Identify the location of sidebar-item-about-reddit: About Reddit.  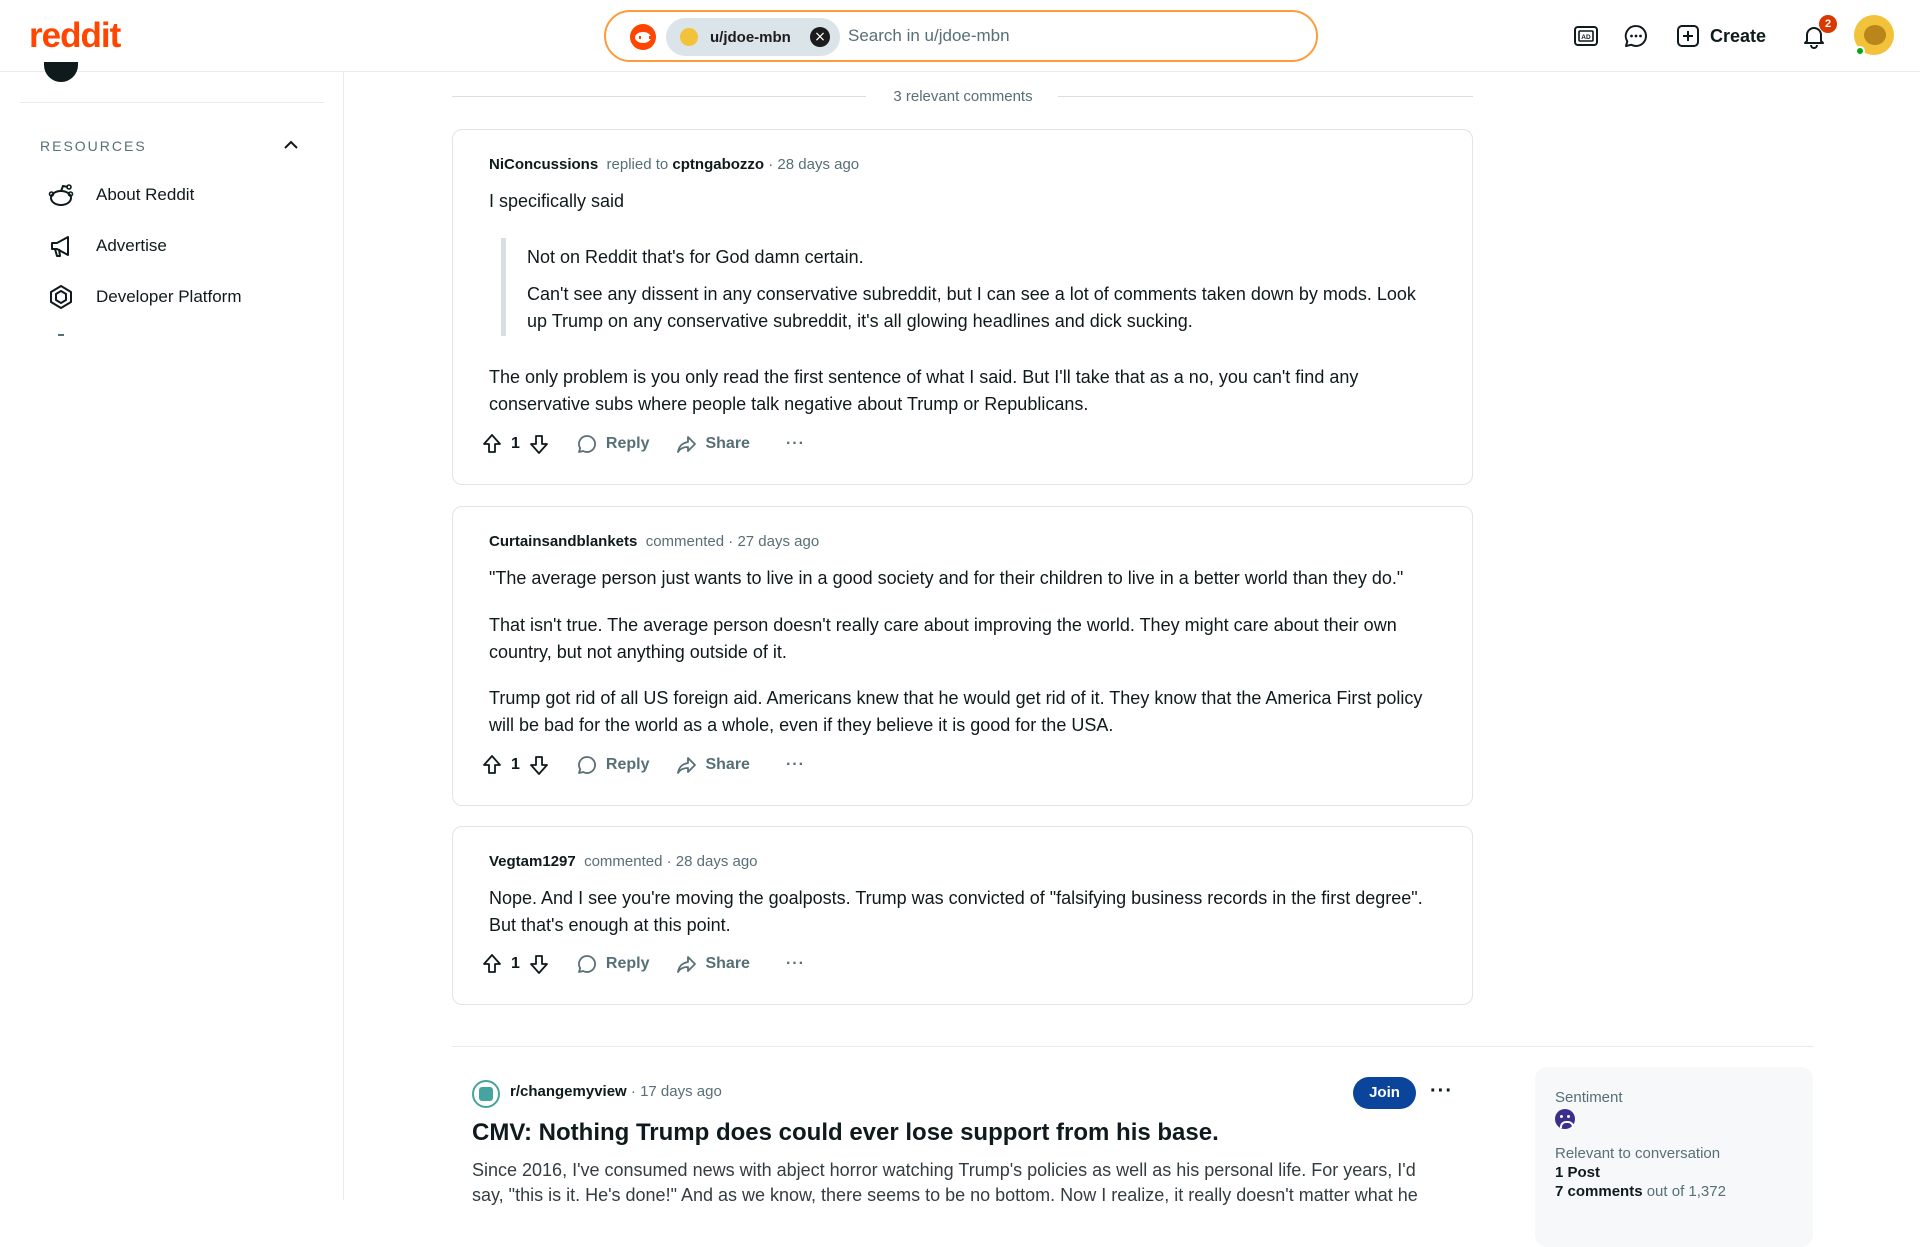
(121, 195).